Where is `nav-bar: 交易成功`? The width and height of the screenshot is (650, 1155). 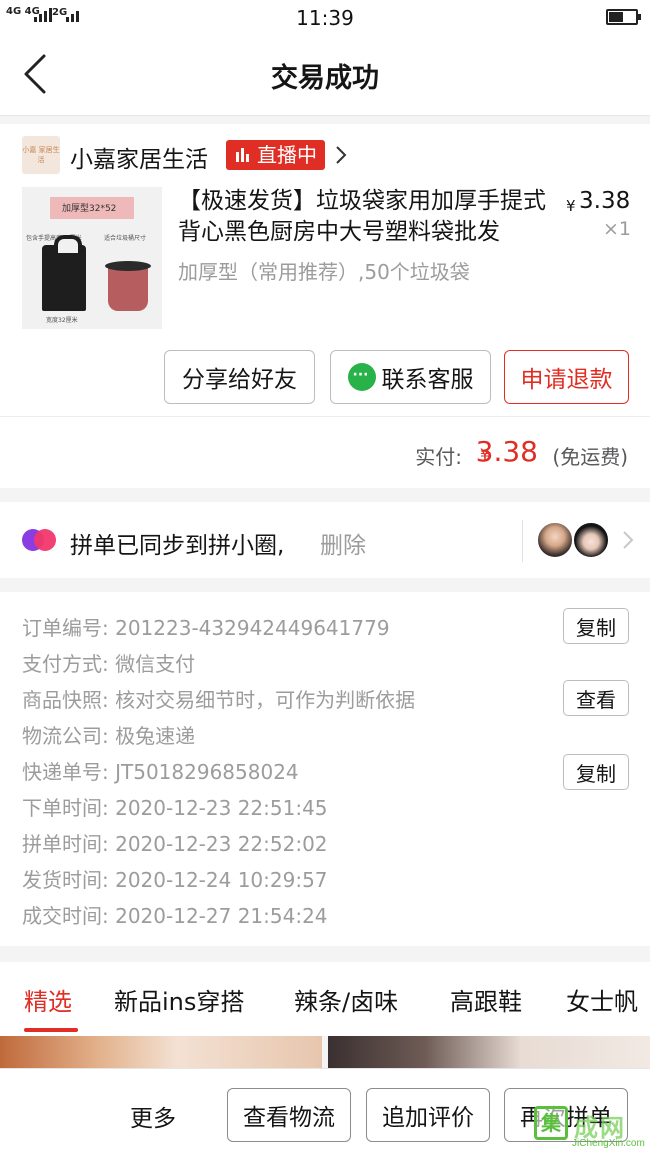
nav-bar: 交易成功 is located at coordinates (325, 75).